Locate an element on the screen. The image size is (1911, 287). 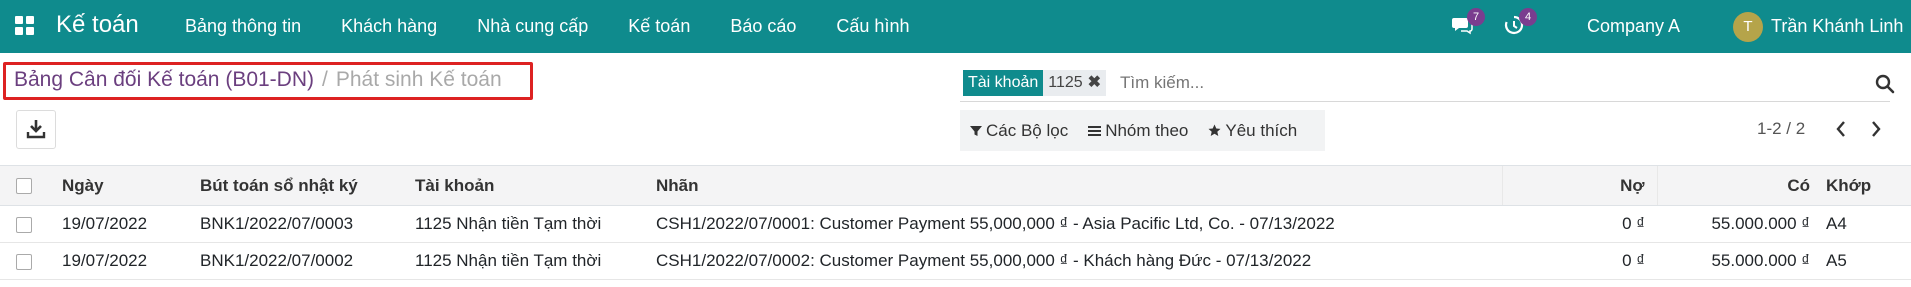
app-brand: Kế toán is located at coordinates (97, 25).